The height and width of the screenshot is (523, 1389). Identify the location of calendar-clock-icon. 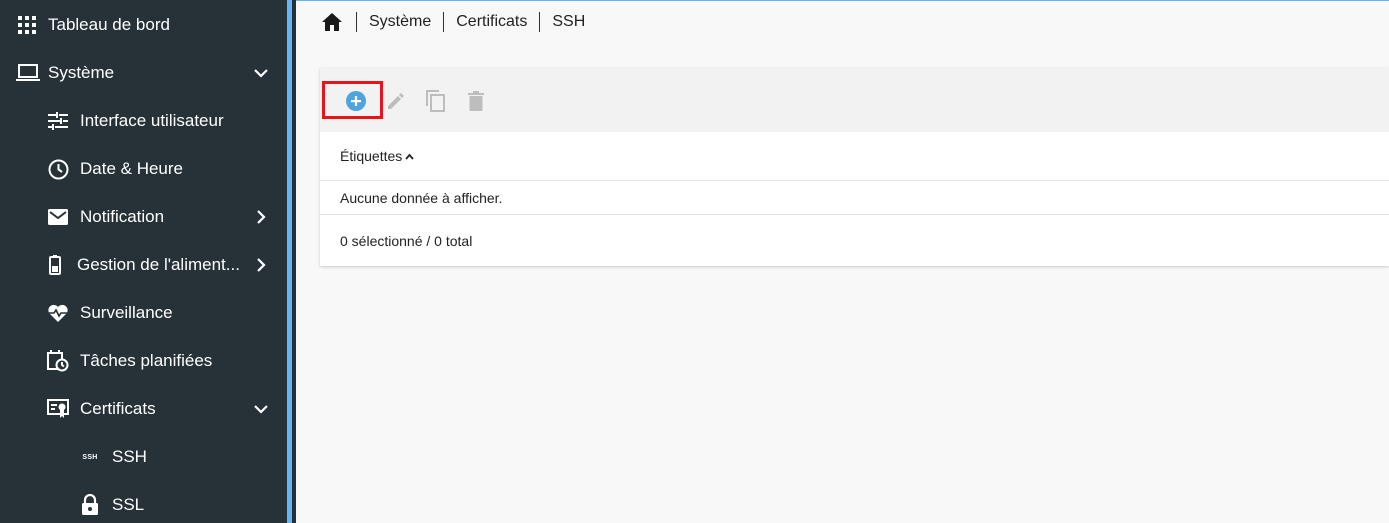
(58, 361).